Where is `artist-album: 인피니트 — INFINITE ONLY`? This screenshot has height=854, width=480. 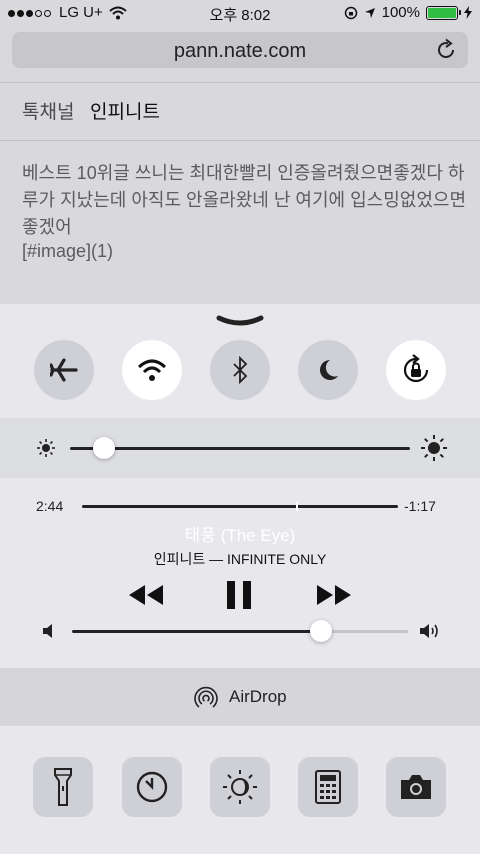
artist-album: 인피니트 — INFINITE ONLY is located at coordinates (240, 559).